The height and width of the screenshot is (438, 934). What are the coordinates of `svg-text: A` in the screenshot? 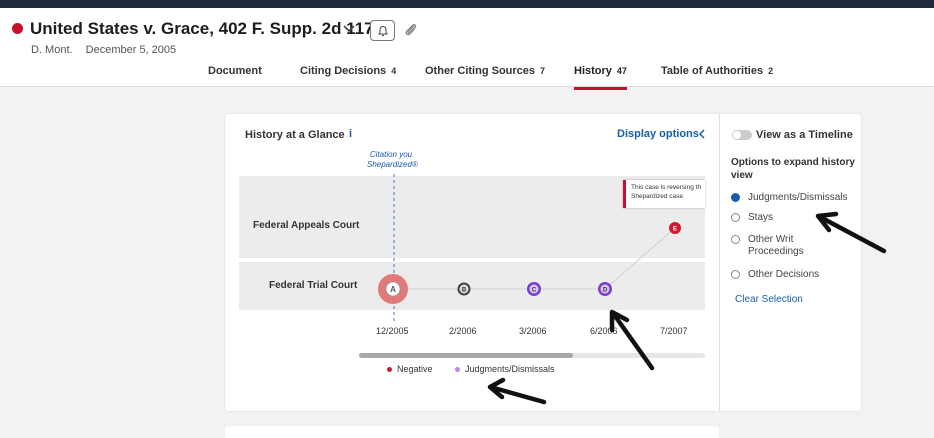 It's located at (393, 289).